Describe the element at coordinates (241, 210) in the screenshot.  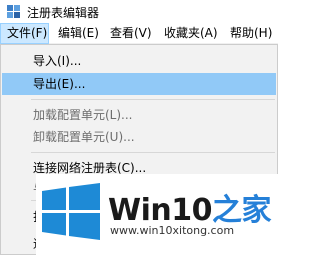
I see `watermark-brand-accent: 之家` at that location.